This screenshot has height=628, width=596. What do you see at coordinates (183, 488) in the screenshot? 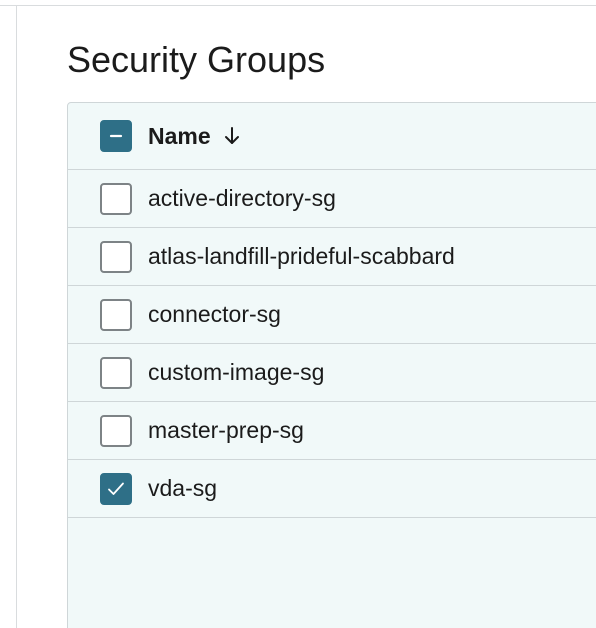
I see `row-name: vda-sg` at bounding box center [183, 488].